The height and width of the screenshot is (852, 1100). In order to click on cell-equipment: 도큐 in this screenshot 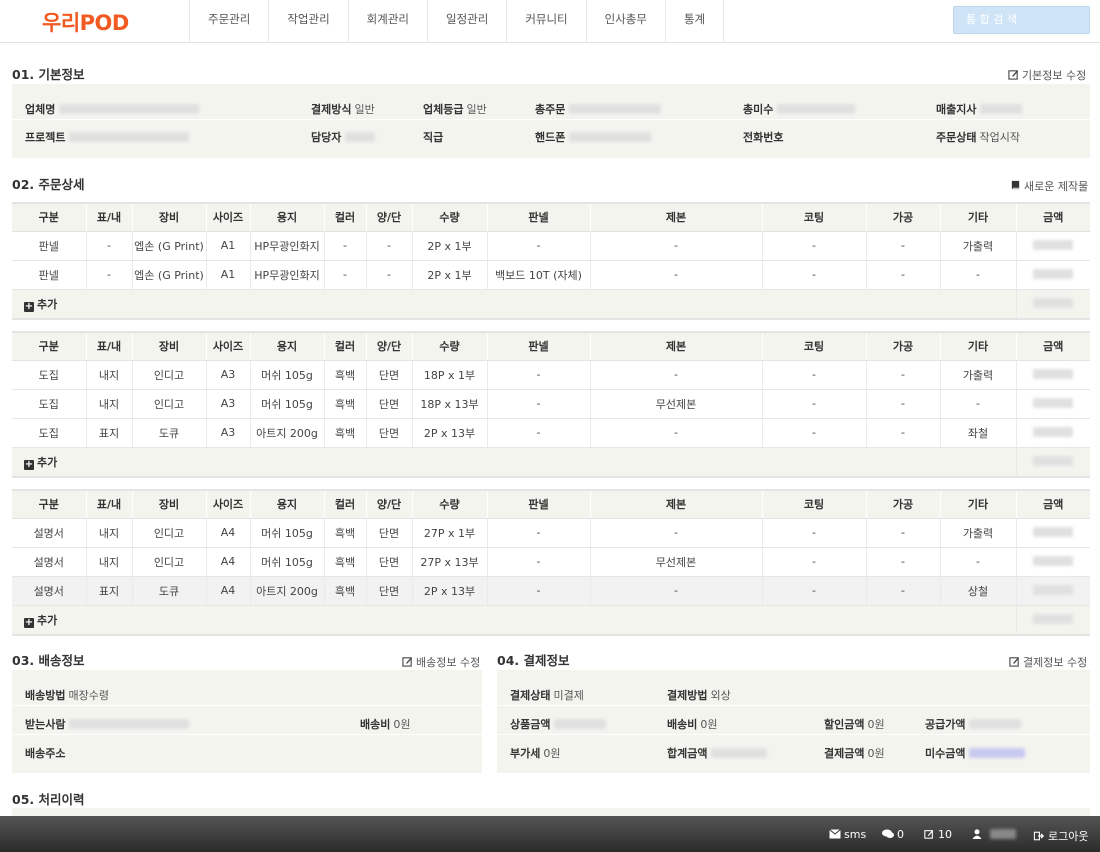, I will do `click(169, 591)`.